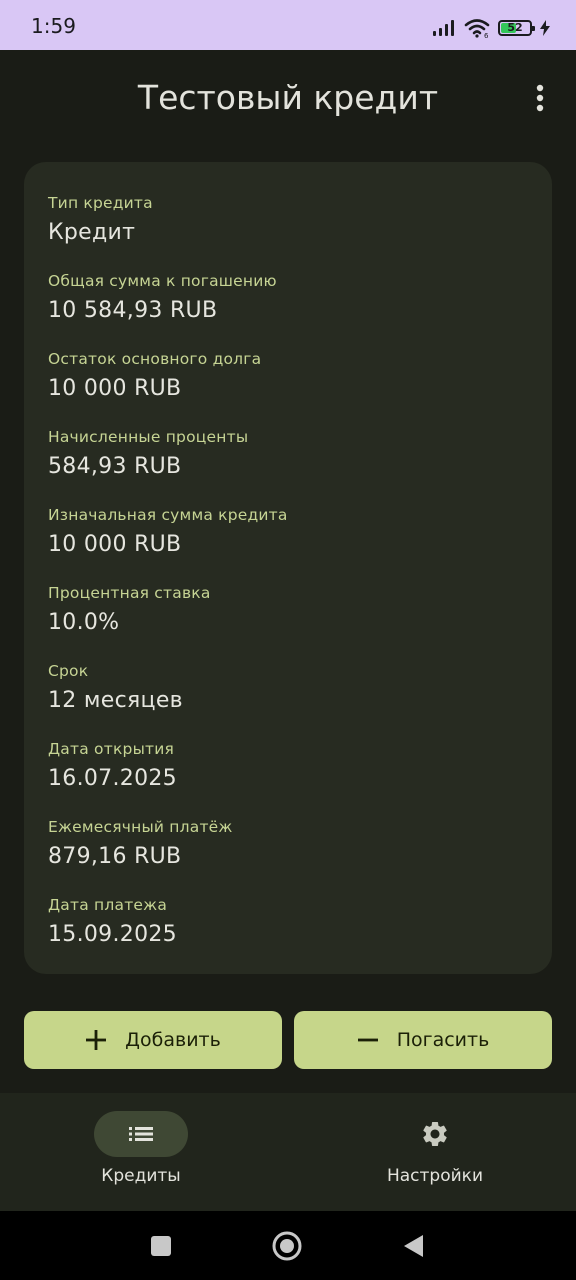 The height and width of the screenshot is (1280, 576). I want to click on recents-button, so click(161, 1246).